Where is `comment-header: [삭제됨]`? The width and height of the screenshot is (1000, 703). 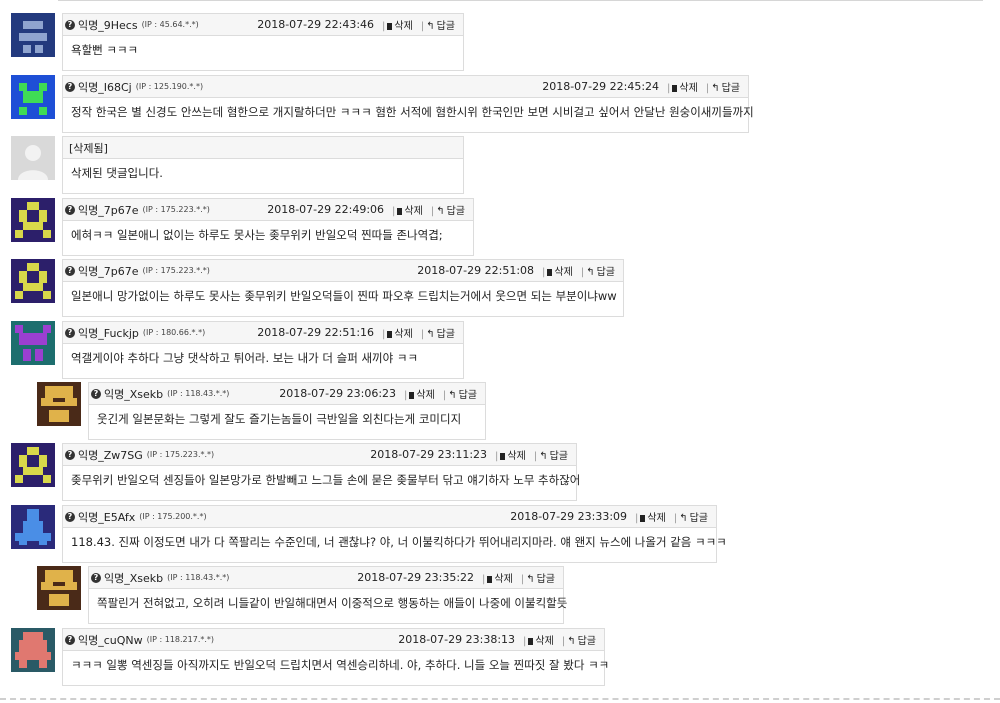
comment-header: [삭제됨] is located at coordinates (263, 148).